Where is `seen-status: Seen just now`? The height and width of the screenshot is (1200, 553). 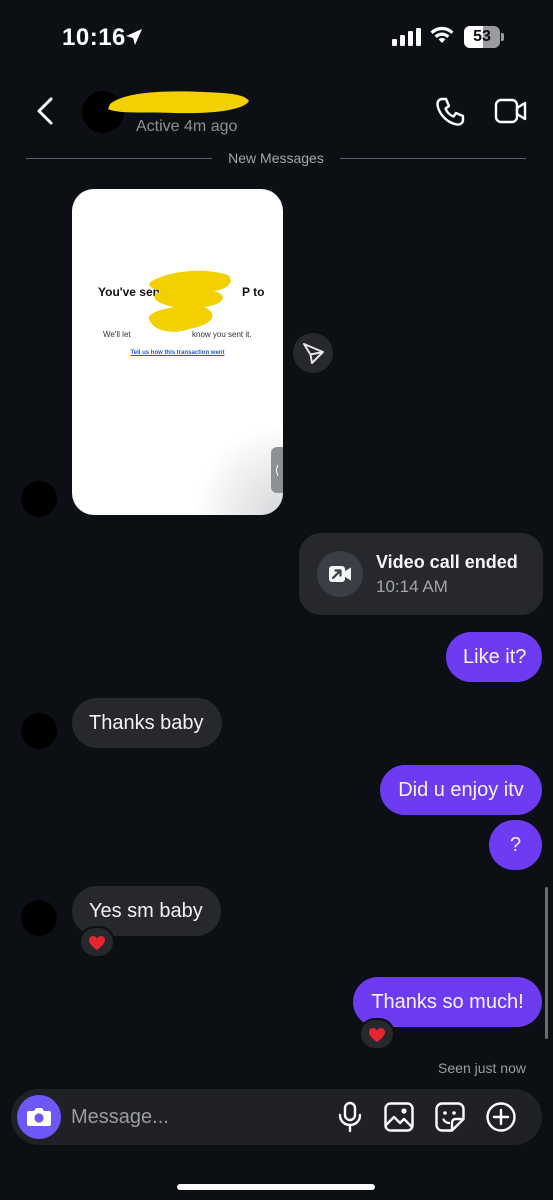
seen-status: Seen just now is located at coordinates (482, 1068).